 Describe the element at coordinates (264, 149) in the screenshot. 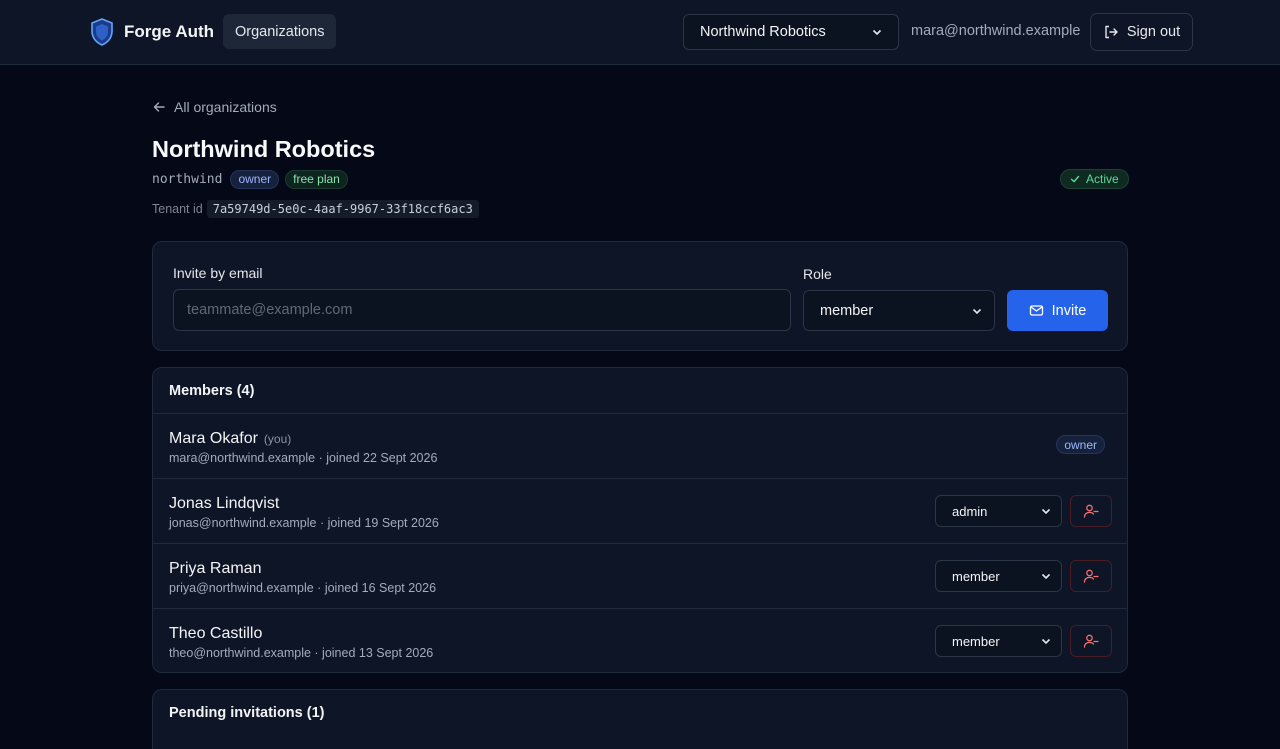

I see `page-title: Northwind Robotics` at that location.